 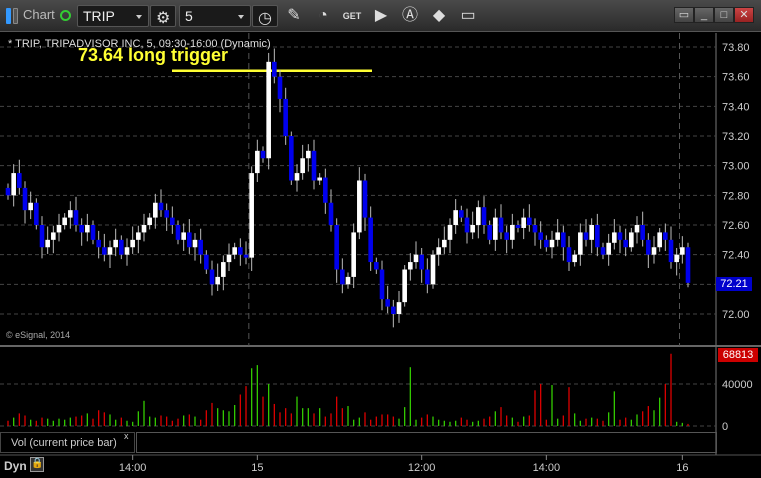 I want to click on price-tick-label: 73.60, so click(x=736, y=78).